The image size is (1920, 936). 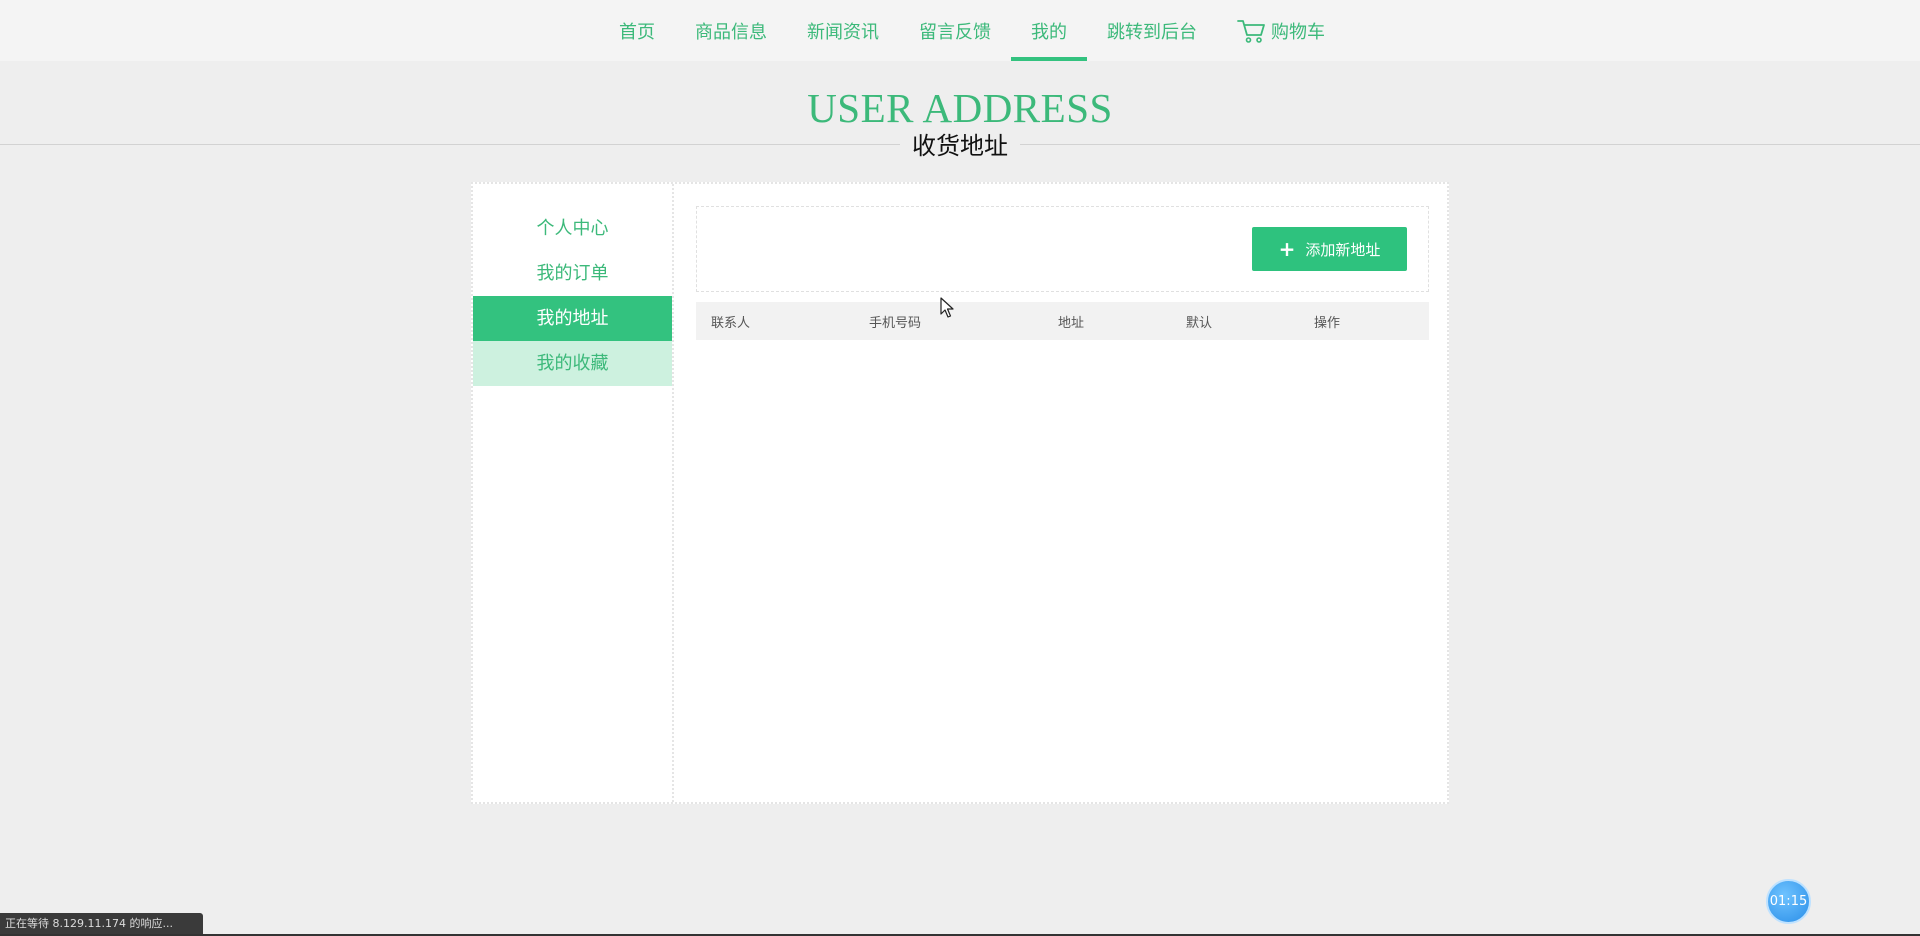 What do you see at coordinates (572, 228) in the screenshot?
I see `sidebar-item-profile: 个人中心` at bounding box center [572, 228].